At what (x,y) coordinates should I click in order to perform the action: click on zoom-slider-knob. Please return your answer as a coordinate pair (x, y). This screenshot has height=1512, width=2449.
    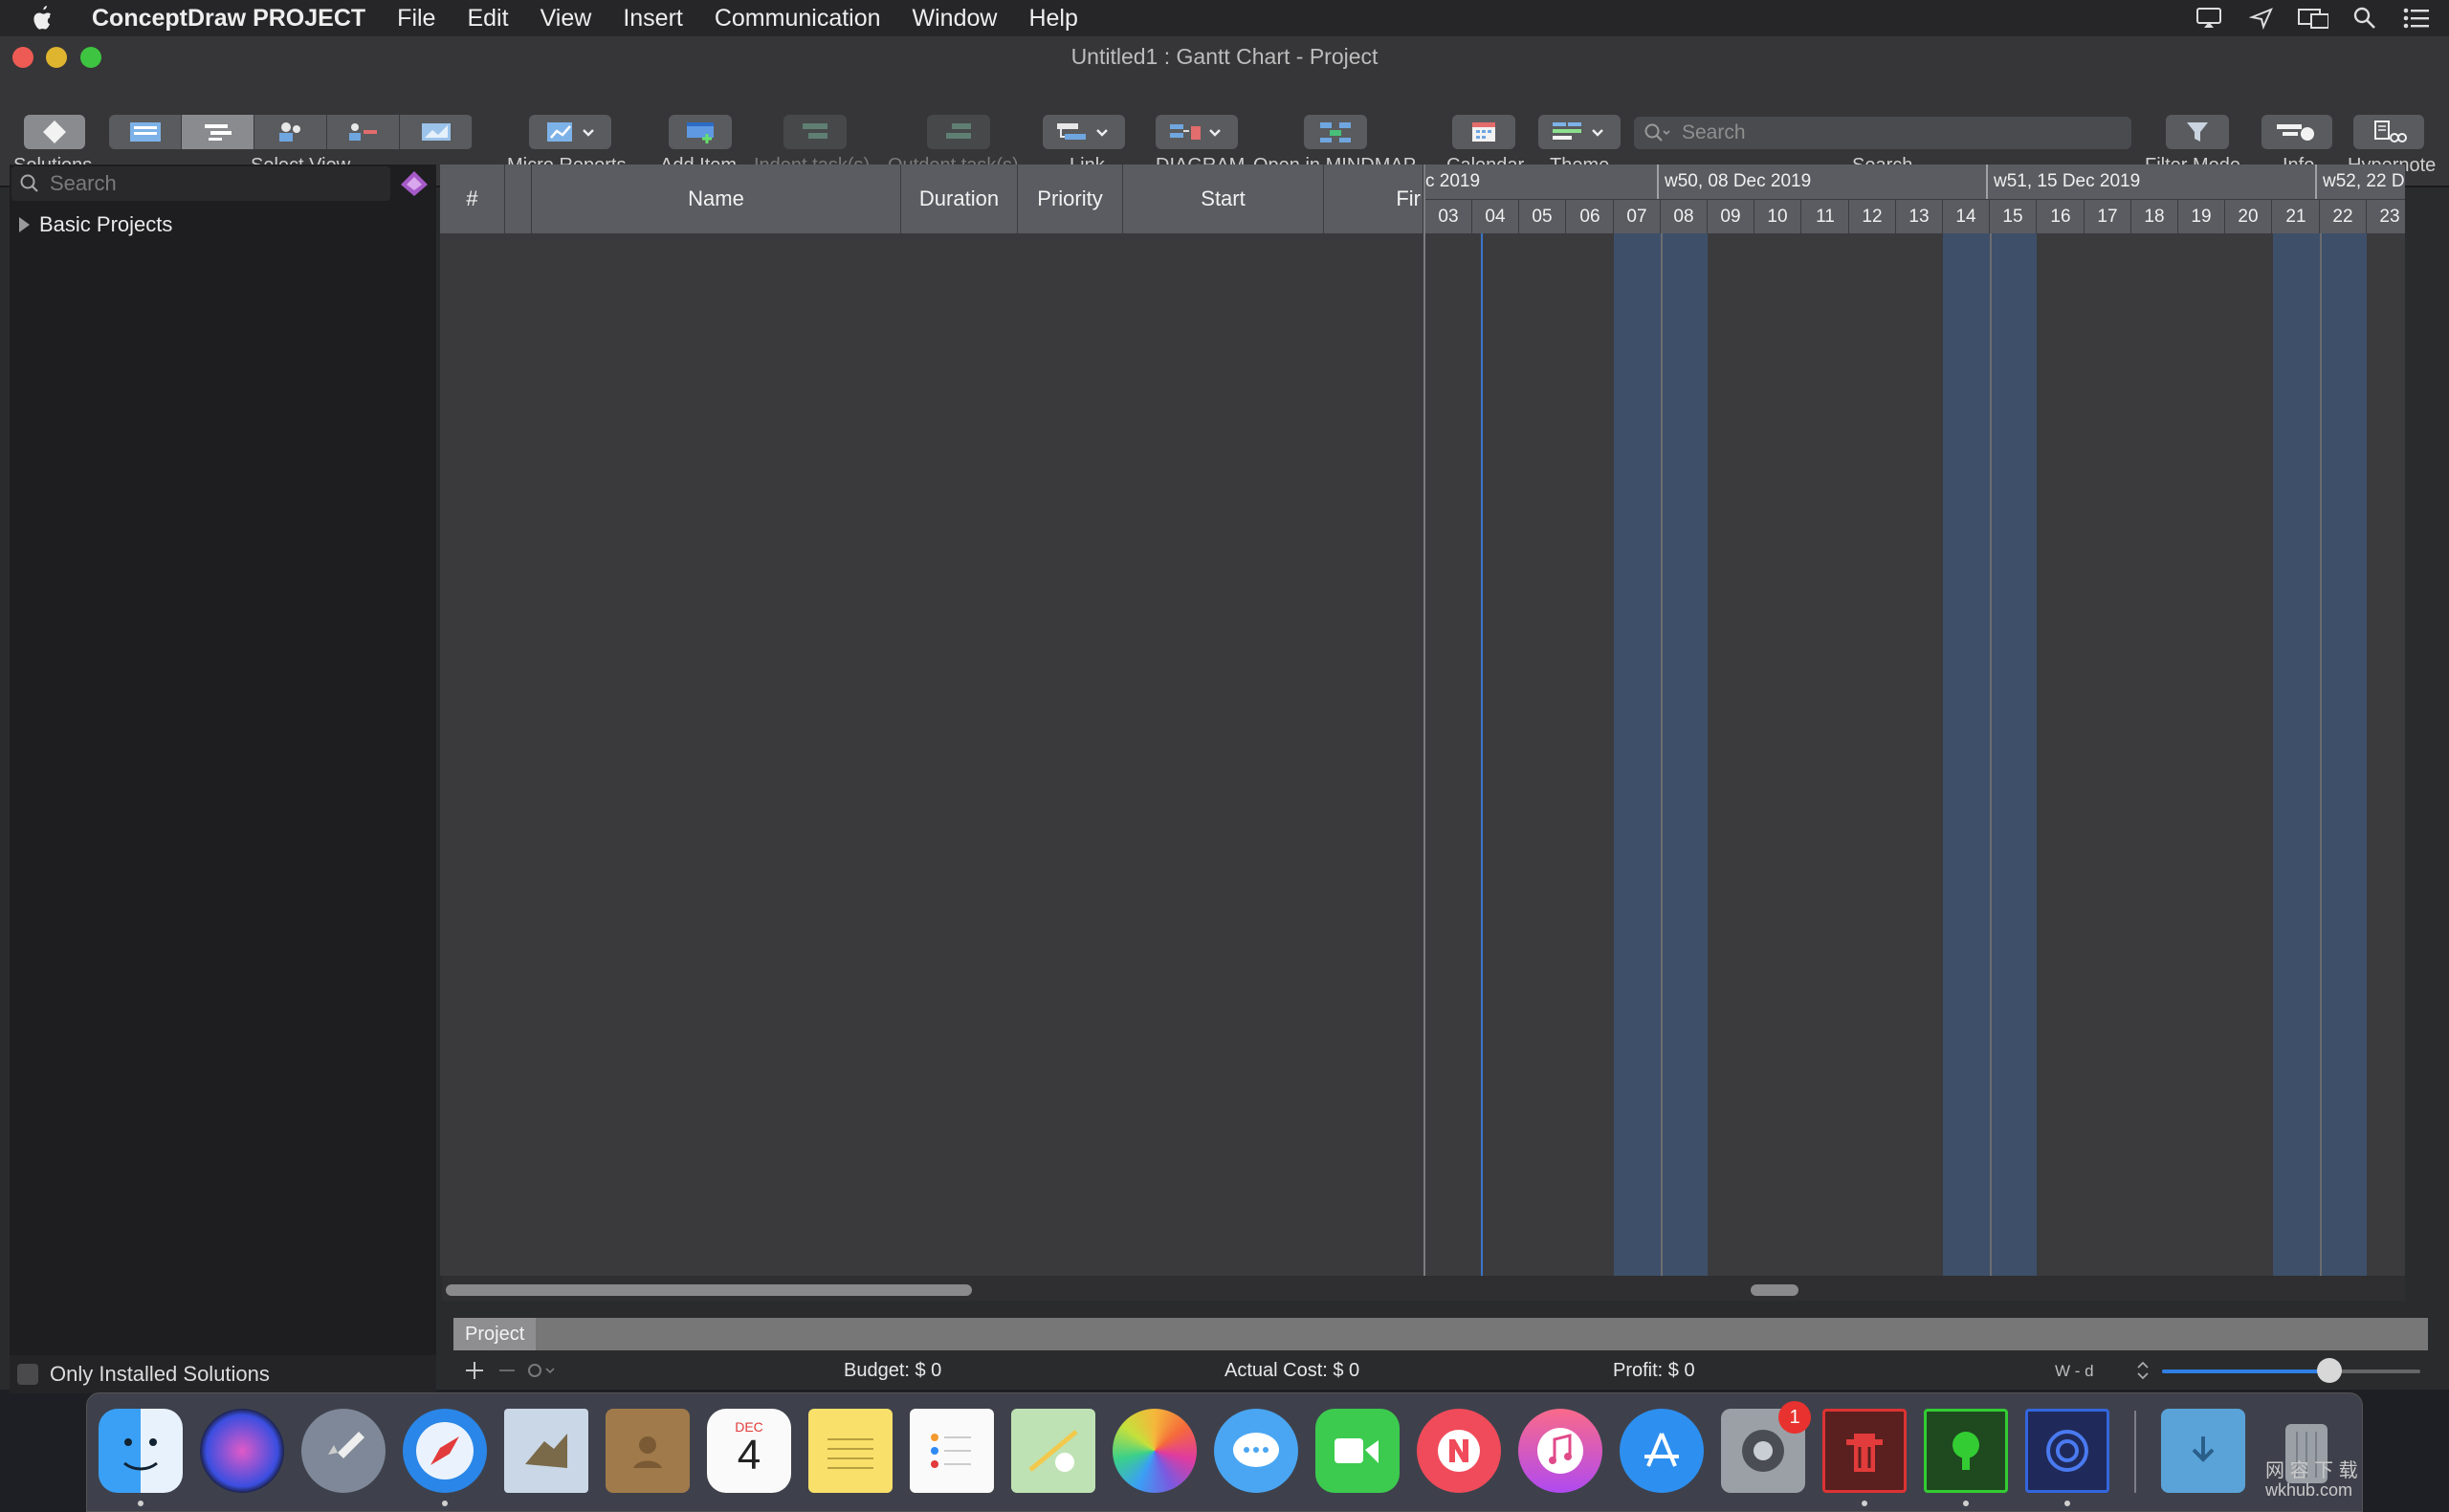
    Looking at the image, I should click on (2329, 1370).